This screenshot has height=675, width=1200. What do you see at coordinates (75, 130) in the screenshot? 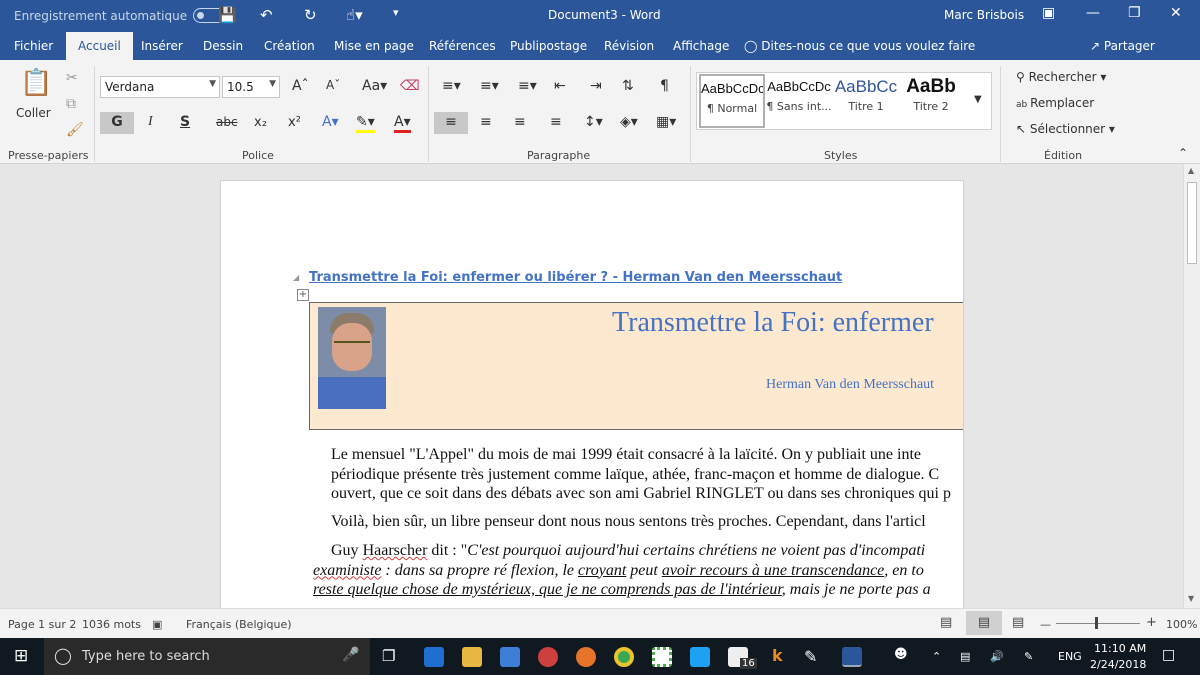
I see `format-painter-icon: 🖌` at bounding box center [75, 130].